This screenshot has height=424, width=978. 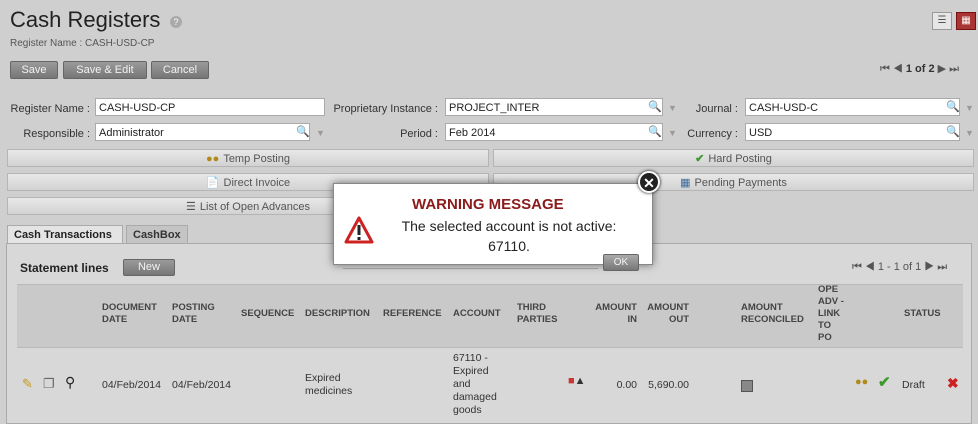 I want to click on col-amount-in: AMOUNT IN, so click(x=615, y=314).